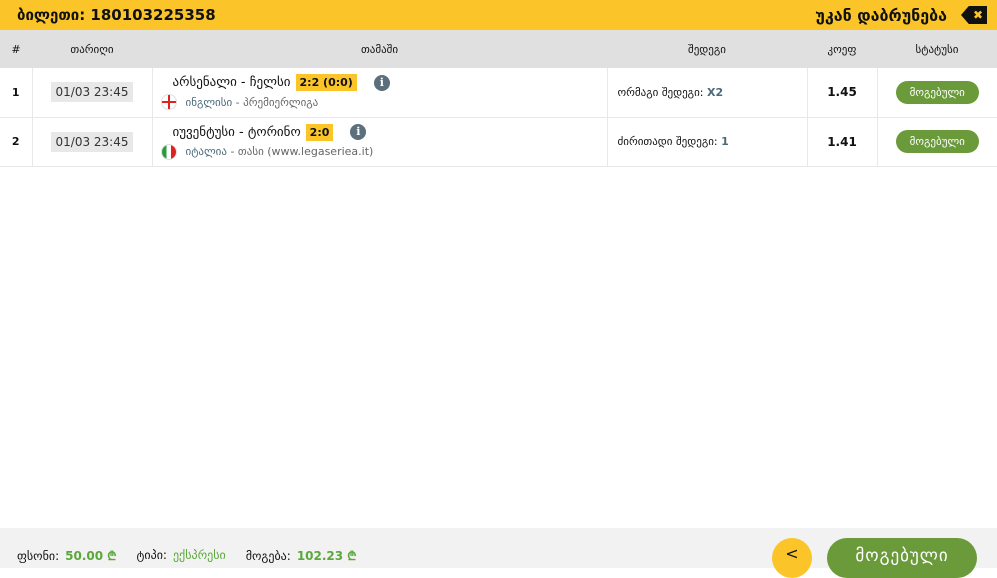  I want to click on table-header: # თარიღი თამაში შედეგი კოეფ სტატუსი, so click(498, 49).